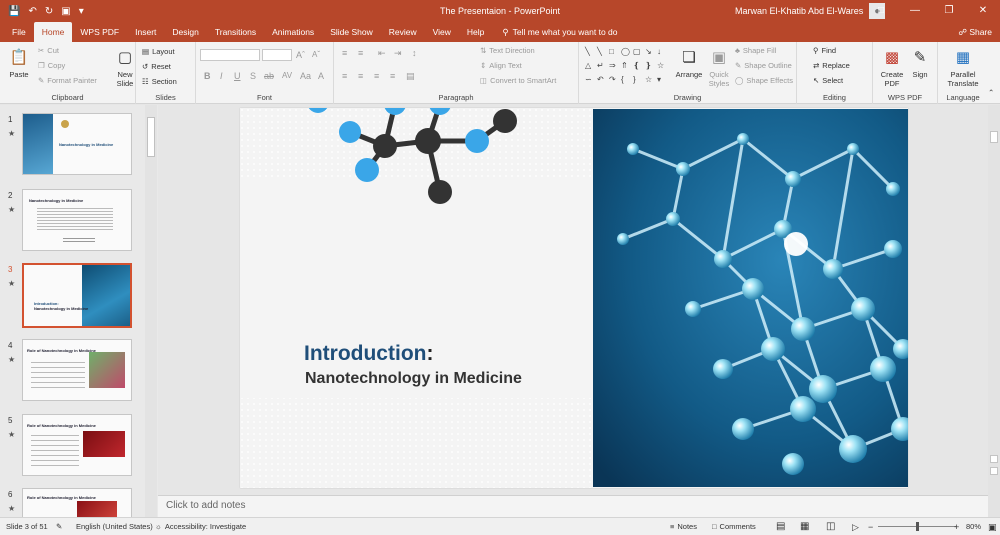 The width and height of the screenshot is (1000, 535). Describe the element at coordinates (344, 53) in the screenshot. I see `bullets-icon: ≡` at that location.